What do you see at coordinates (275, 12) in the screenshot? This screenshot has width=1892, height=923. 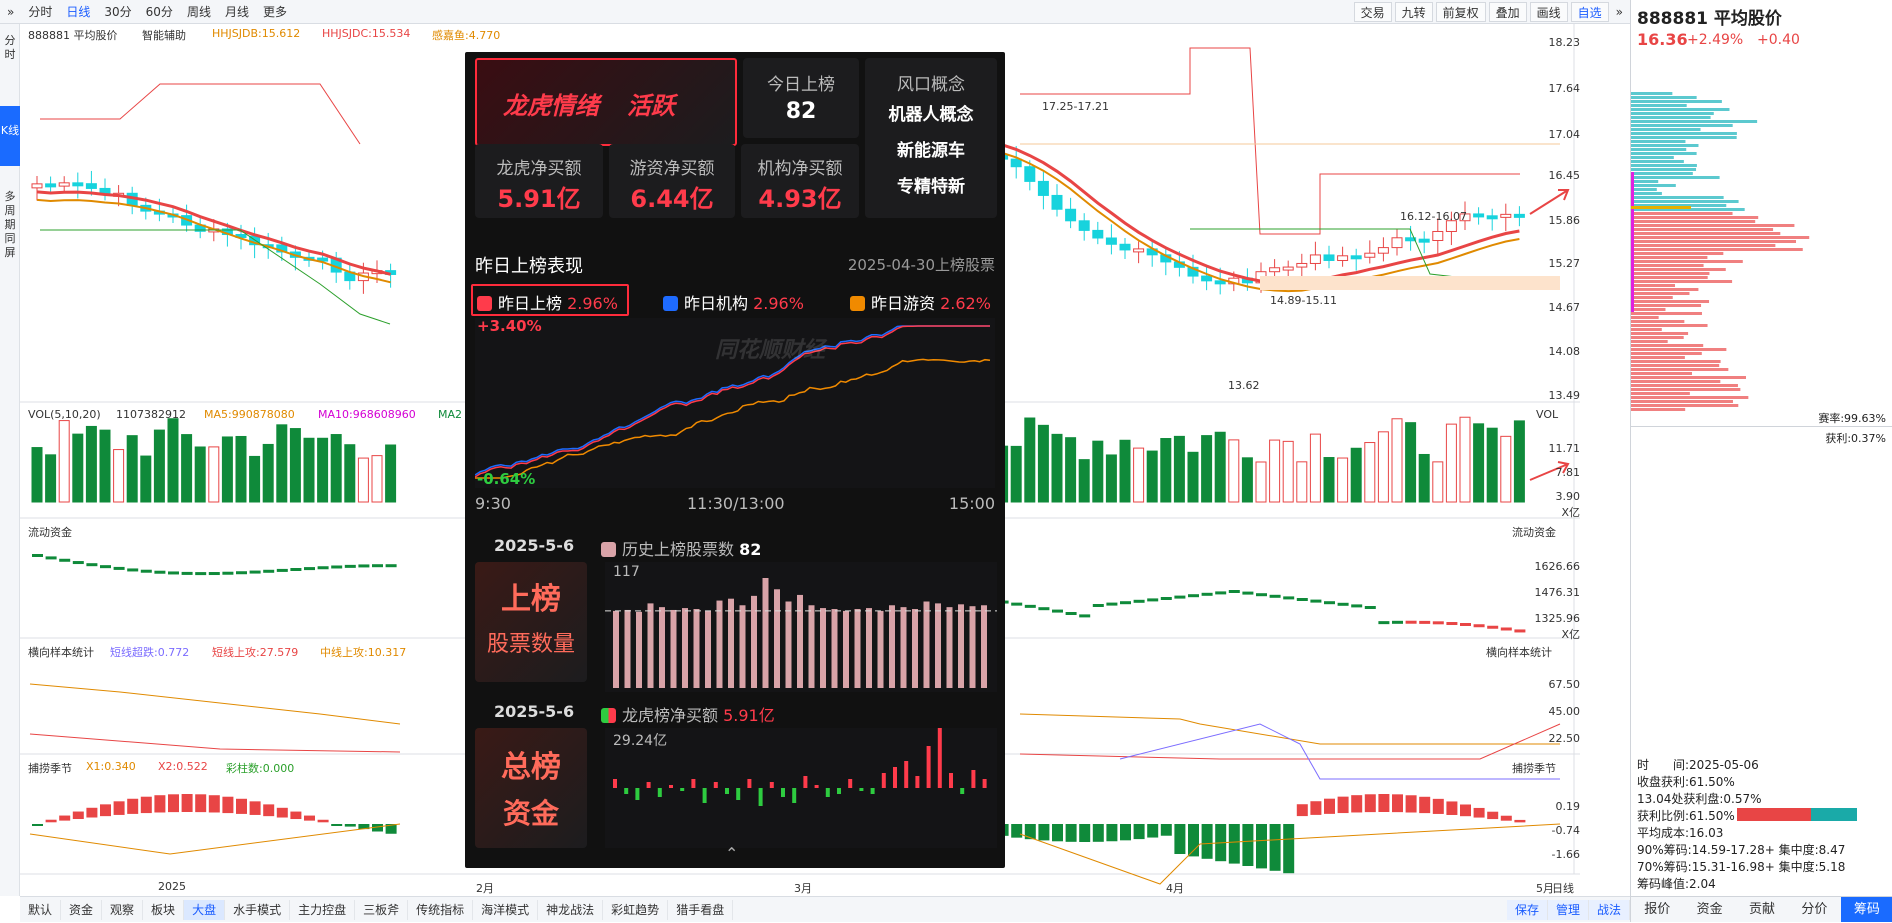 I see `period-more-dropdown: 更多` at bounding box center [275, 12].